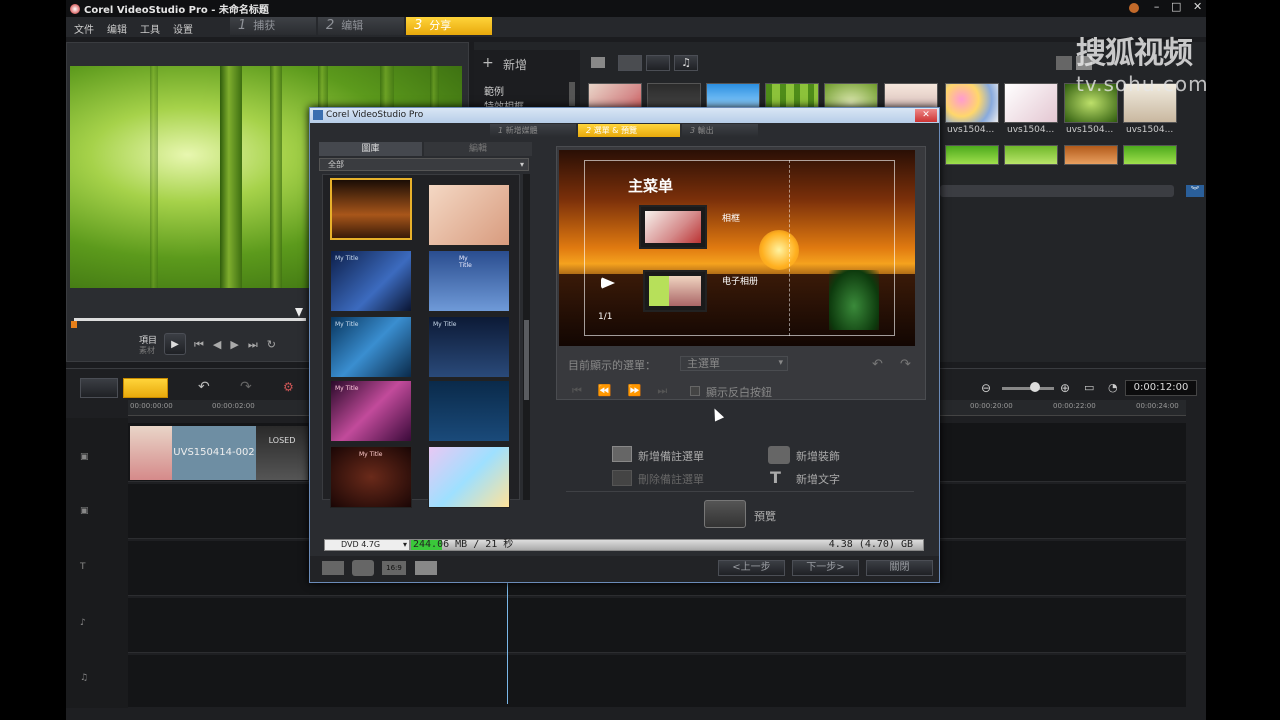  Describe the element at coordinates (83, 623) in the screenshot. I see `voice-track-icon: ♪` at that location.